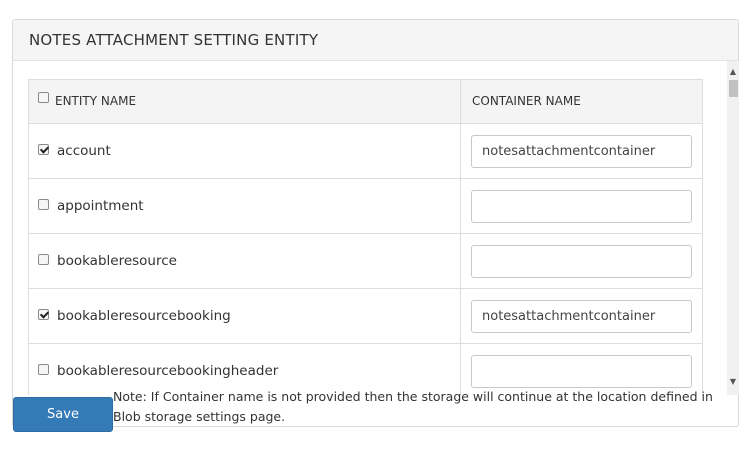  What do you see at coordinates (43, 97) in the screenshot?
I see `select-all-checkbox` at bounding box center [43, 97].